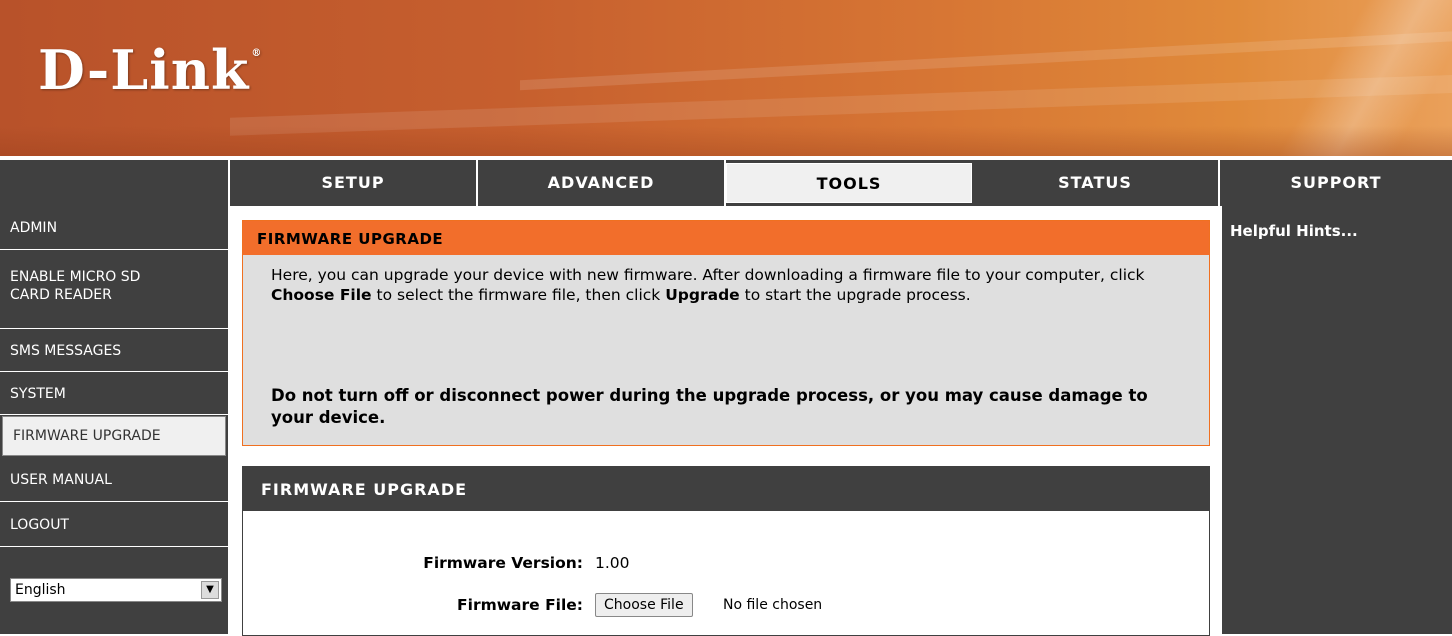 The image size is (1452, 636). What do you see at coordinates (503, 563) in the screenshot?
I see `firmware-version-label: Firmware Version:` at bounding box center [503, 563].